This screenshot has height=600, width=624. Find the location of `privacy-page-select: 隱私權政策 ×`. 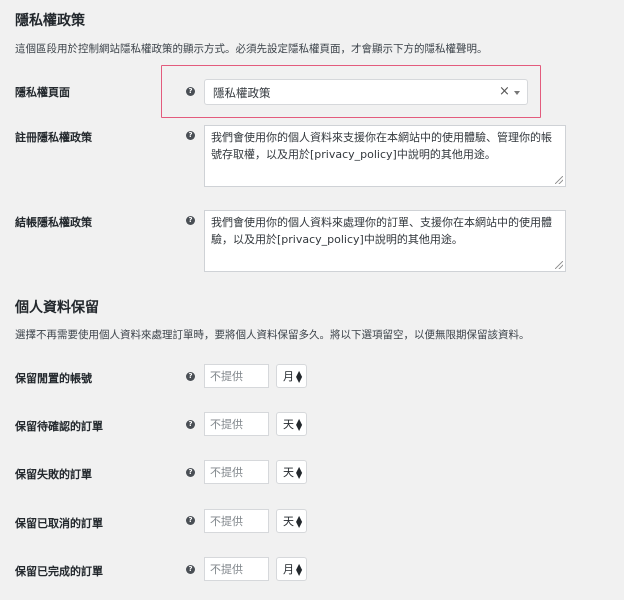

privacy-page-select: 隱私權政策 × is located at coordinates (366, 92).